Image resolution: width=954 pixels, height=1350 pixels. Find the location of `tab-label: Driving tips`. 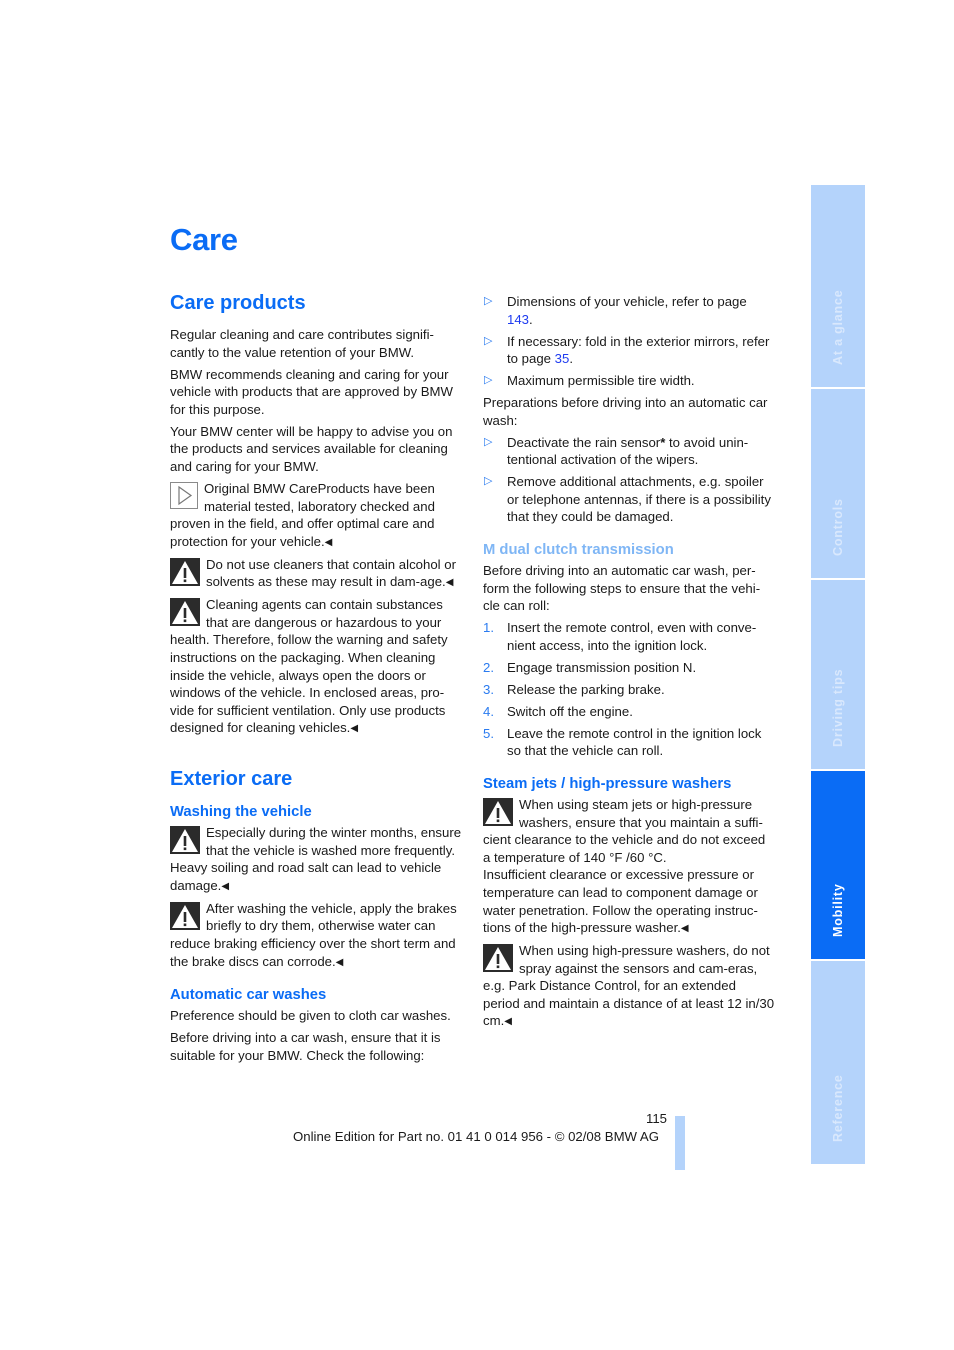

tab-label: Driving tips is located at coordinates (838, 707).